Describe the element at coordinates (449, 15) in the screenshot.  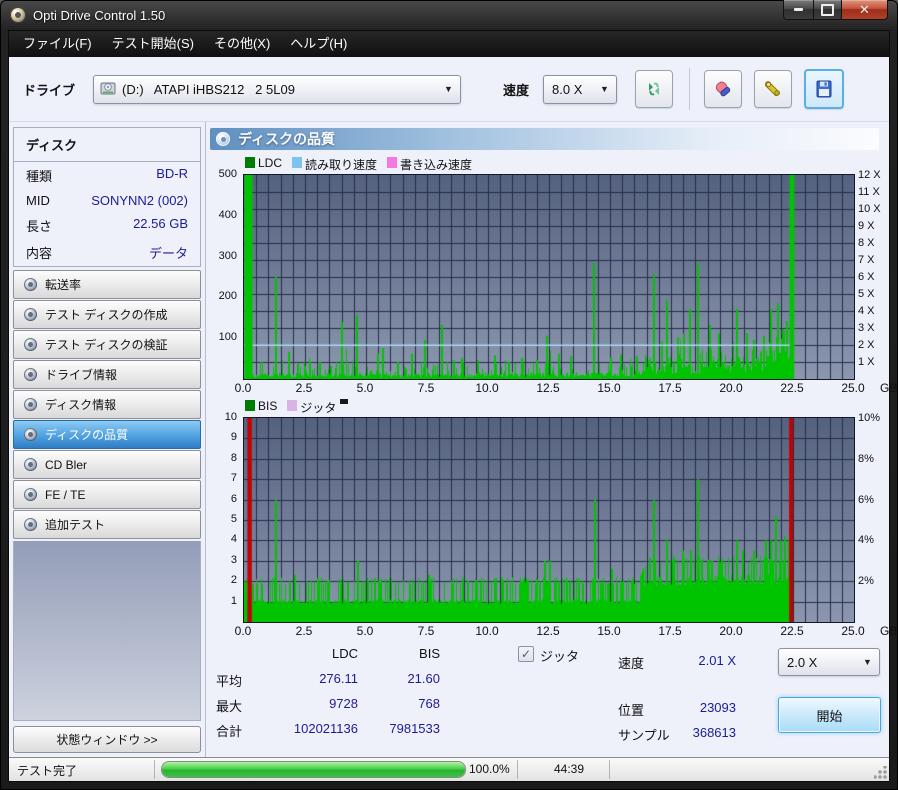
I see `title-bar: Opti Drive Control 1.50 ✕` at that location.